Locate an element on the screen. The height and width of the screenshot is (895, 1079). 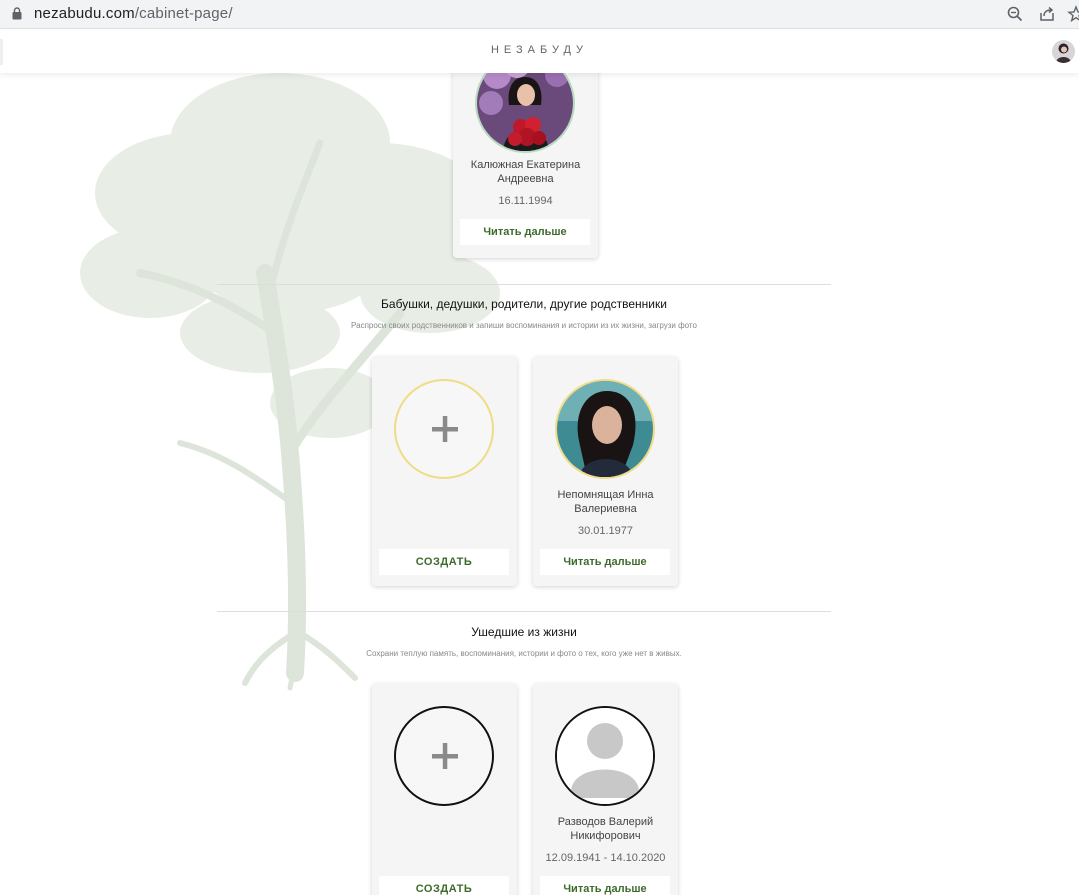
person-placeholder-icon is located at coordinates (605, 756).